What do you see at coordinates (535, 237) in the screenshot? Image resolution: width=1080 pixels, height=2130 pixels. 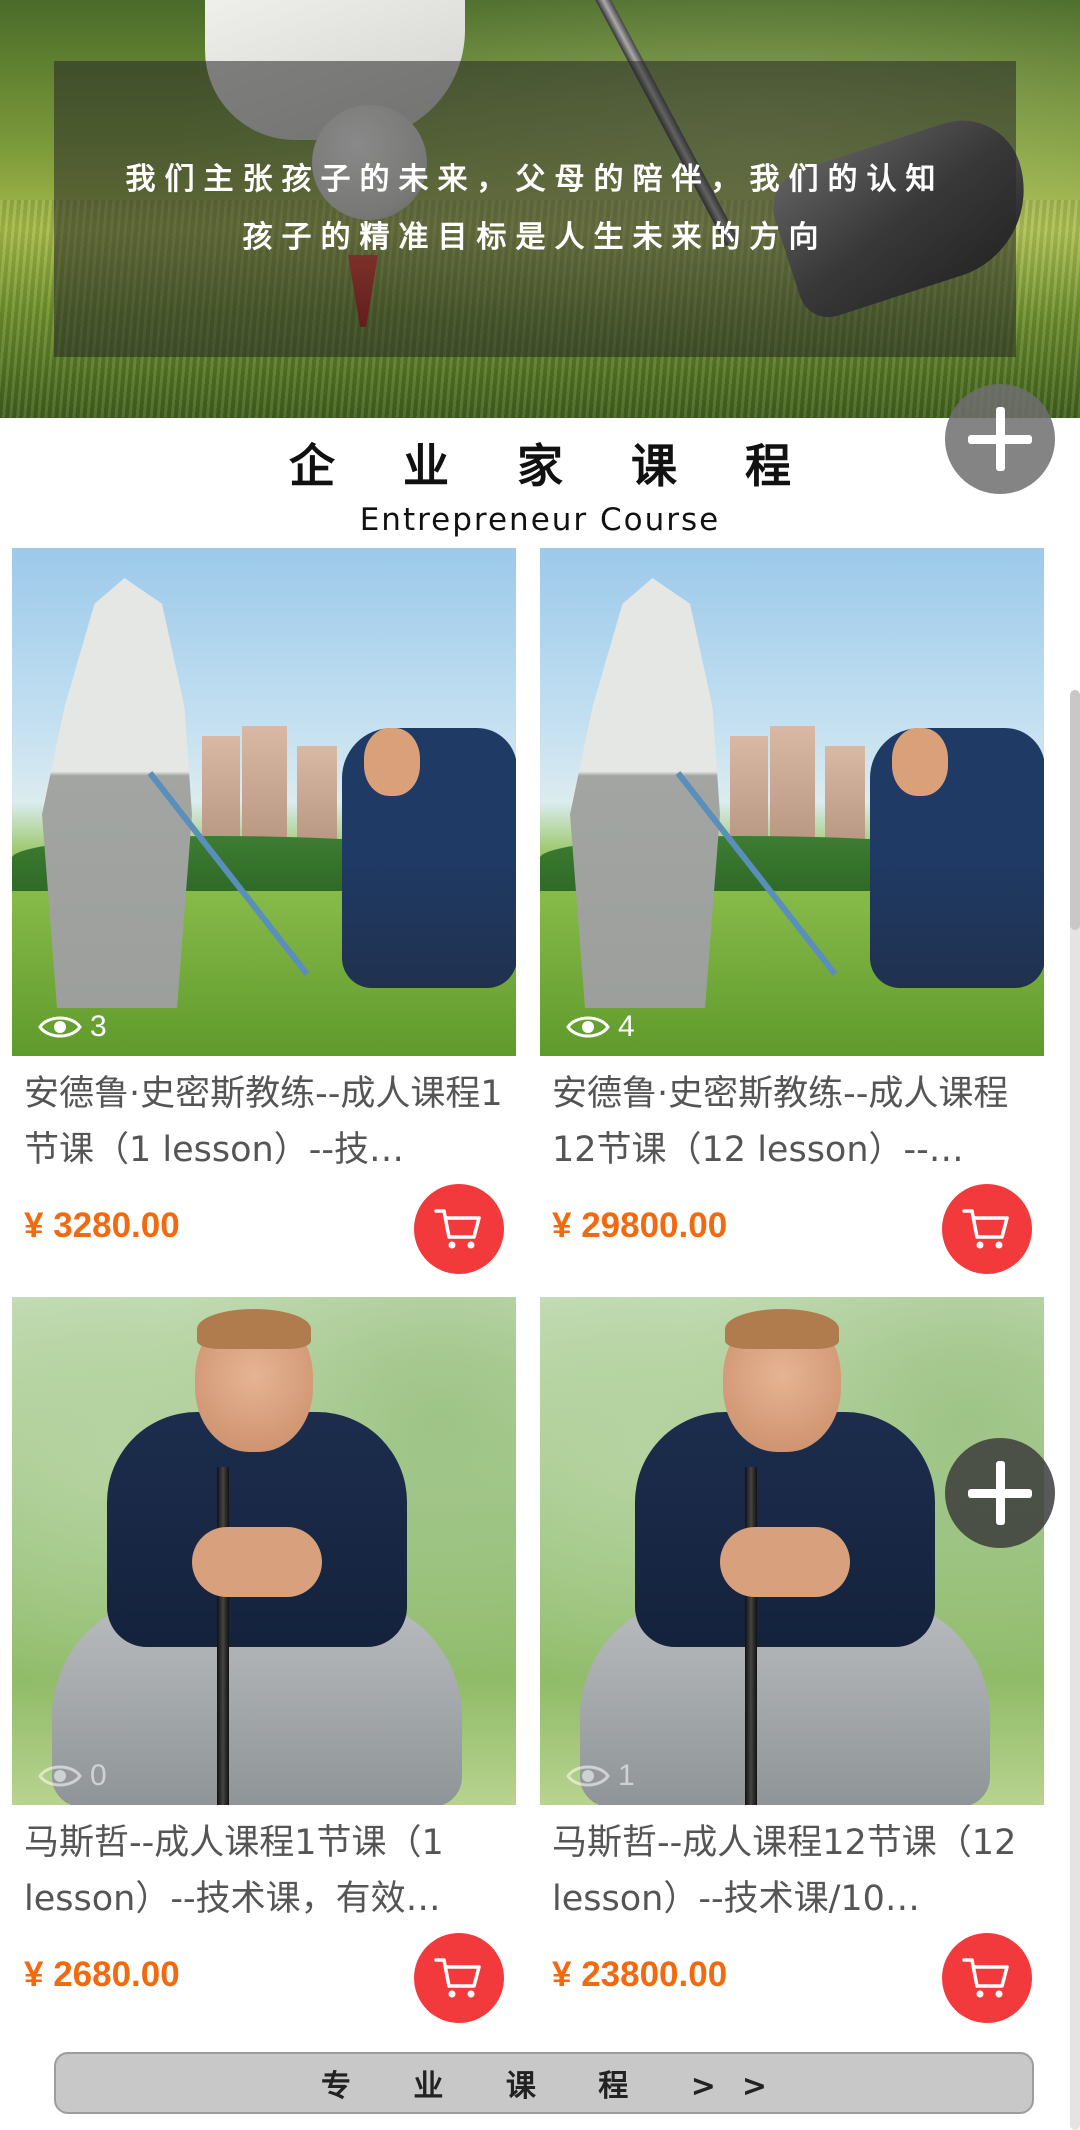 I see `hero-line-2: 孩子的精准目标是人生未来的方向` at bounding box center [535, 237].